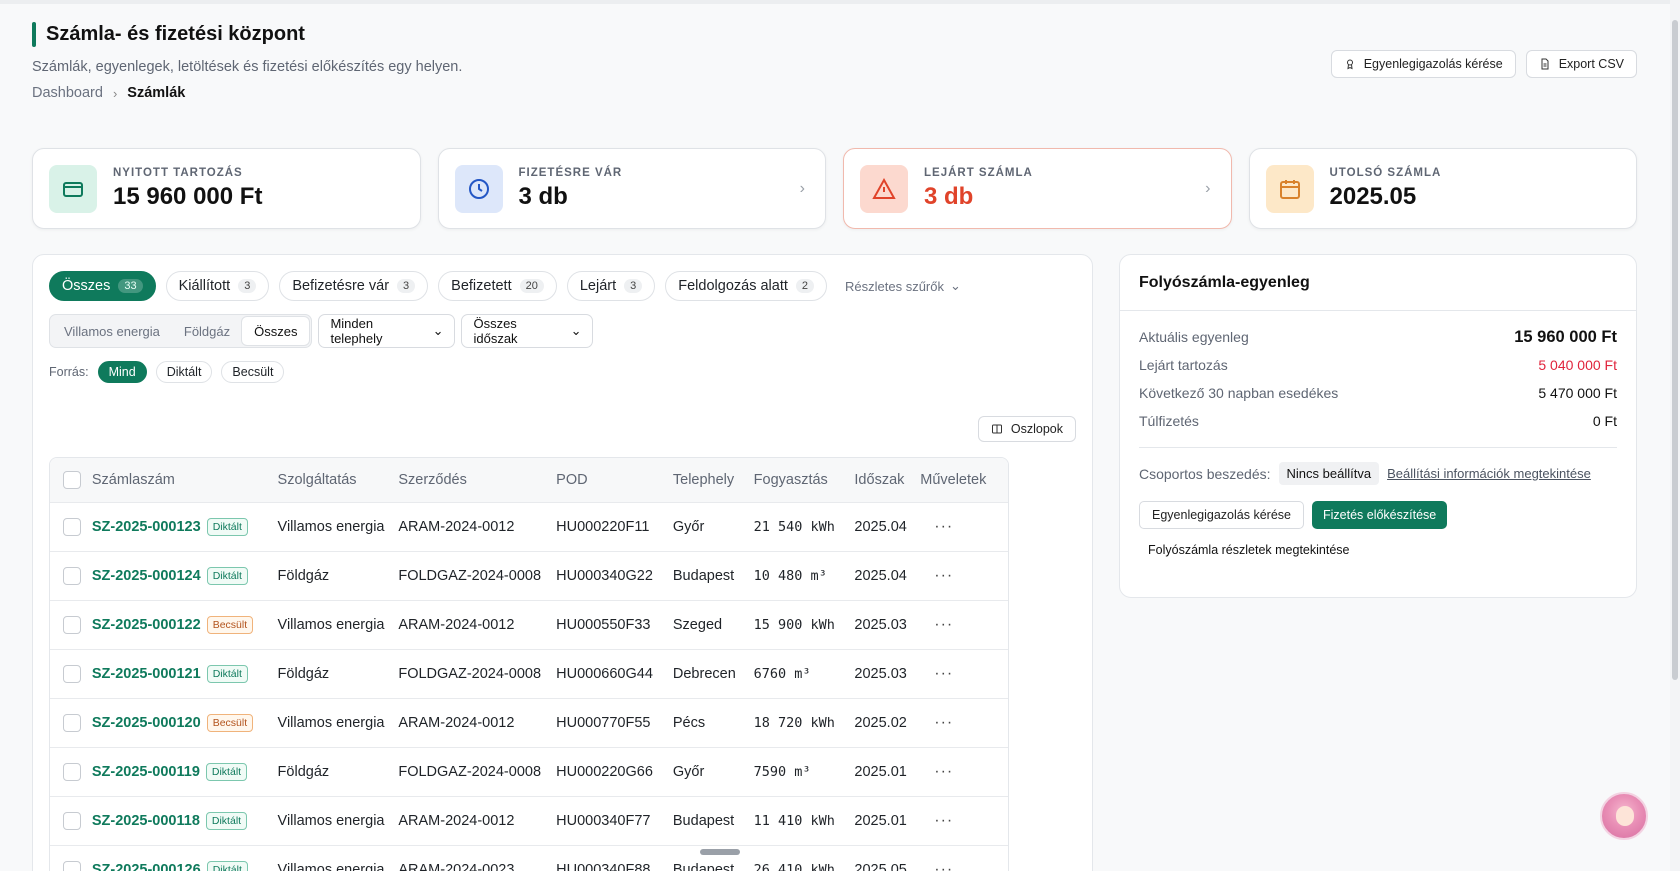  Describe the element at coordinates (497, 286) in the screenshot. I see `tab-paid: Befizetett 20` at that location.